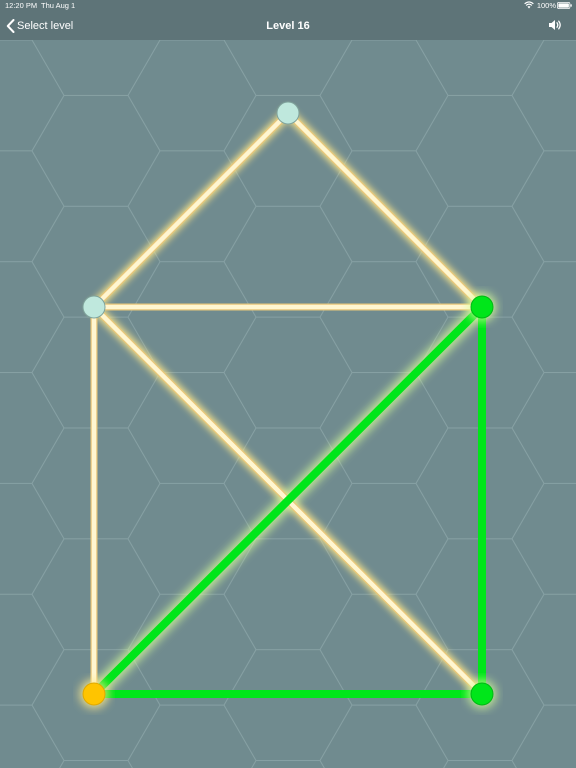 This screenshot has height=768, width=576. What do you see at coordinates (555, 25) in the screenshot?
I see `speaker-icon` at bounding box center [555, 25].